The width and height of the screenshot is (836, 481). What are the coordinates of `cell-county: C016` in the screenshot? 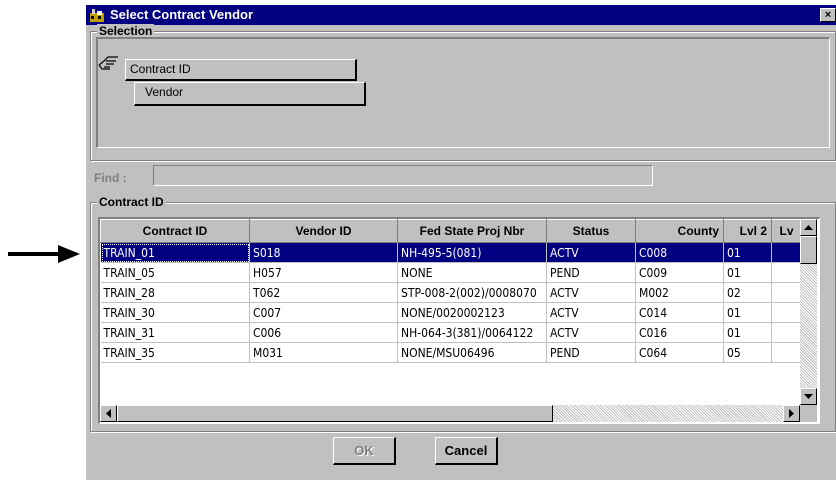 It's located at (679, 332).